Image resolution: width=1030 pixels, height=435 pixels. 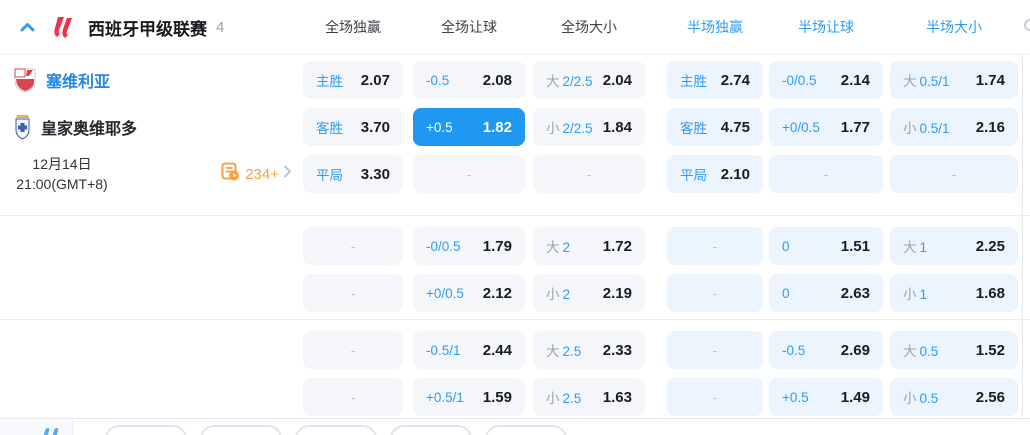 I want to click on odds-cell: +0/0.5 2.12, so click(x=469, y=293).